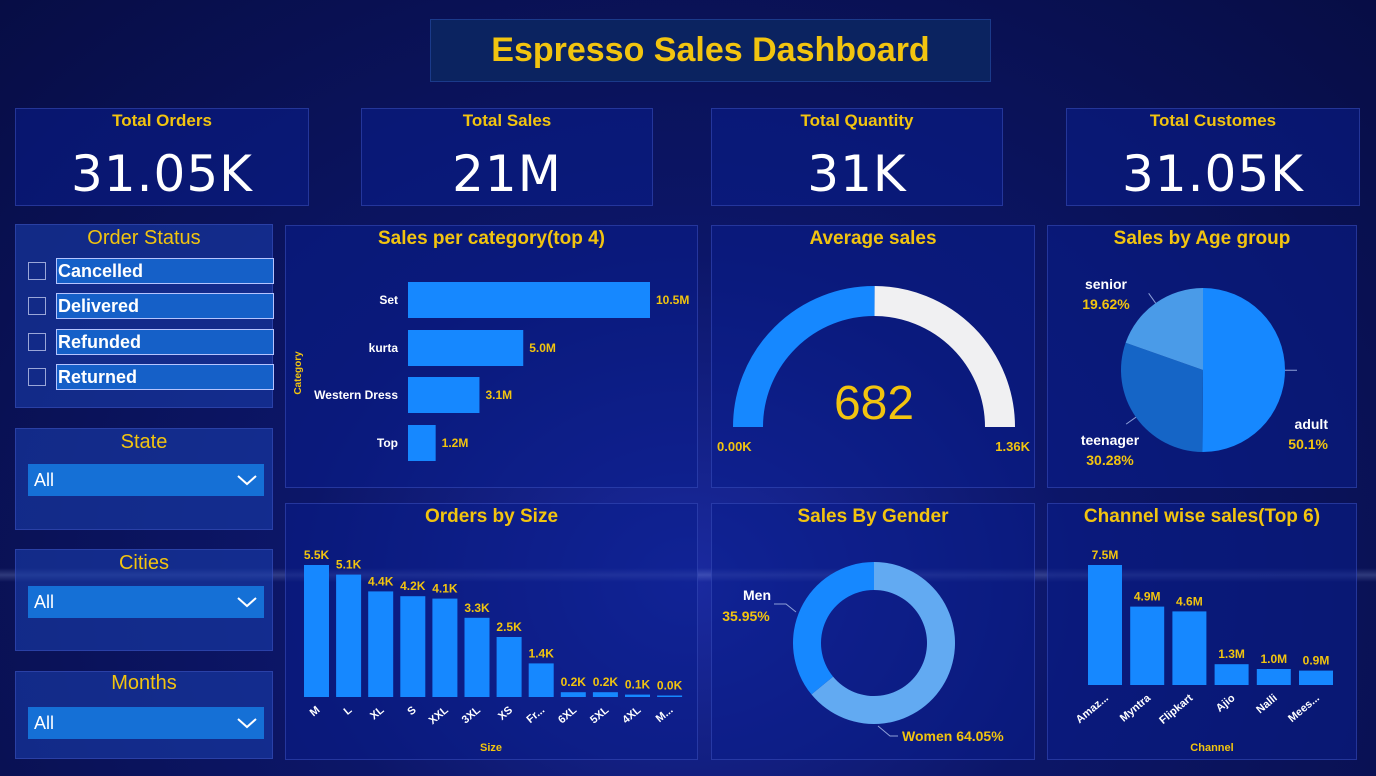 The height and width of the screenshot is (776, 1376). I want to click on order-status-title: Order Status, so click(144, 238).